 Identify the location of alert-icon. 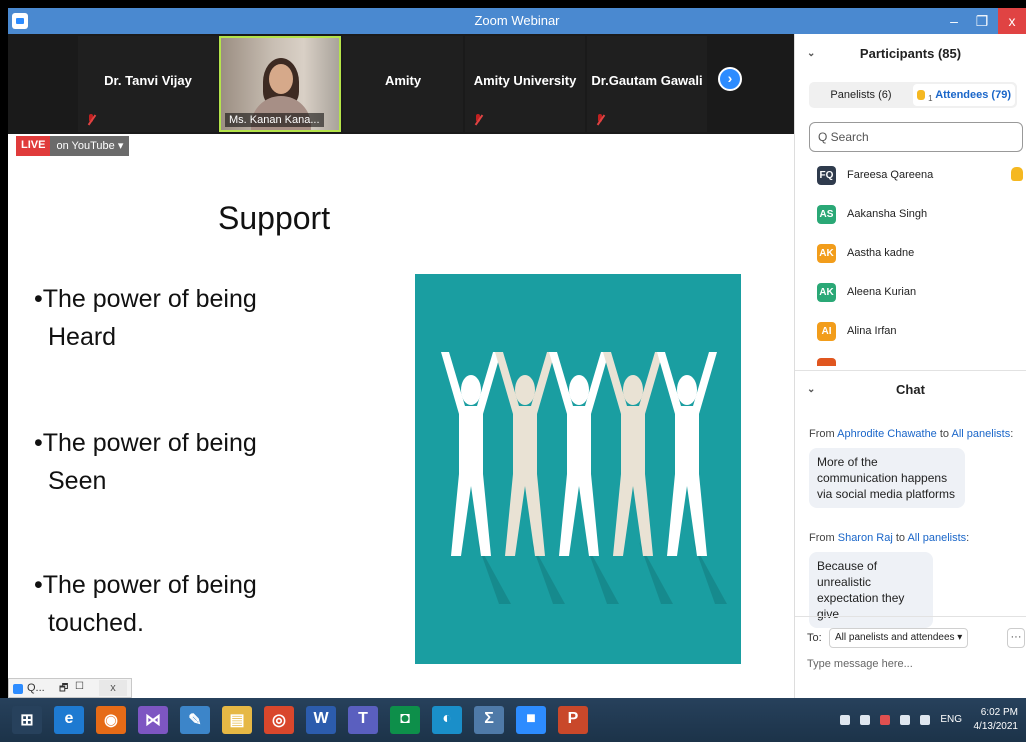
(885, 720).